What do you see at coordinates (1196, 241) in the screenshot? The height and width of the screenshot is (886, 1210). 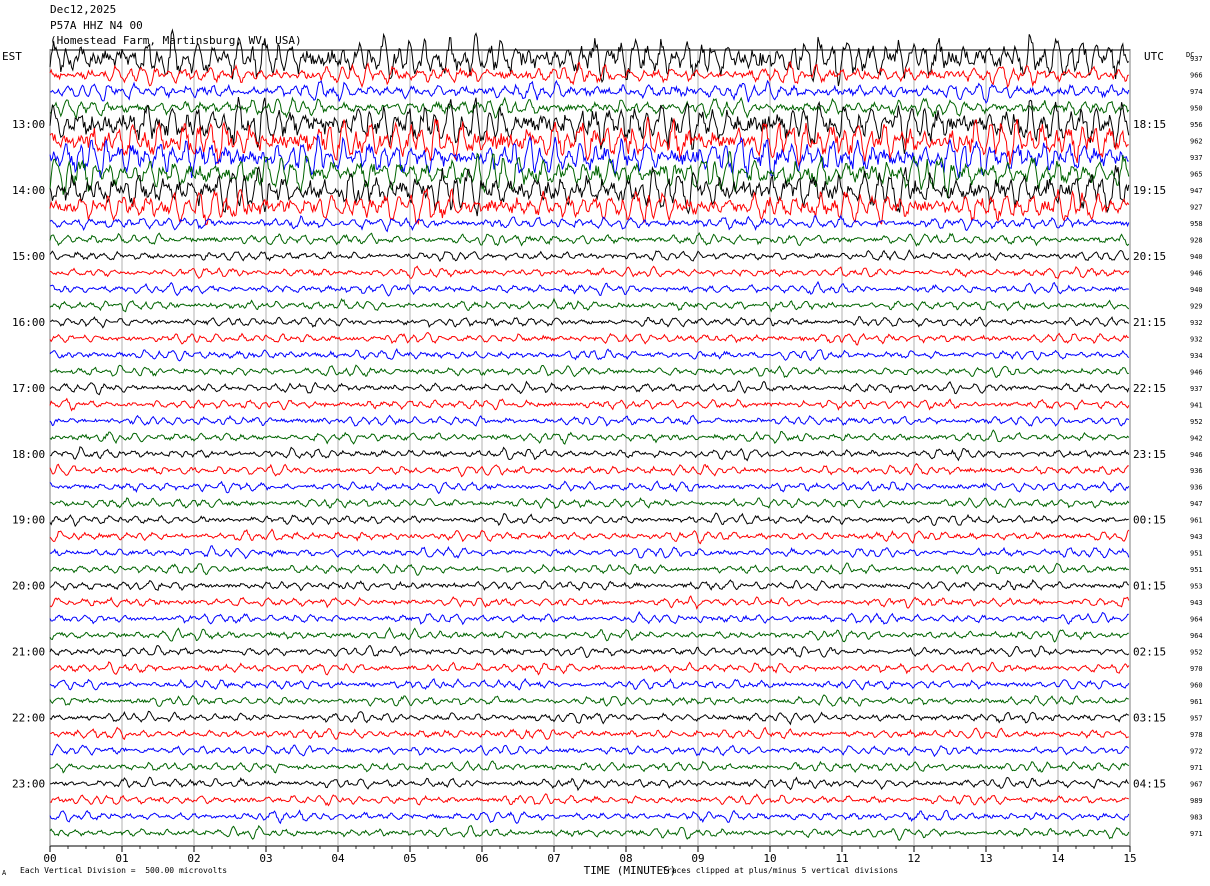 I see `dc-value: 928` at bounding box center [1196, 241].